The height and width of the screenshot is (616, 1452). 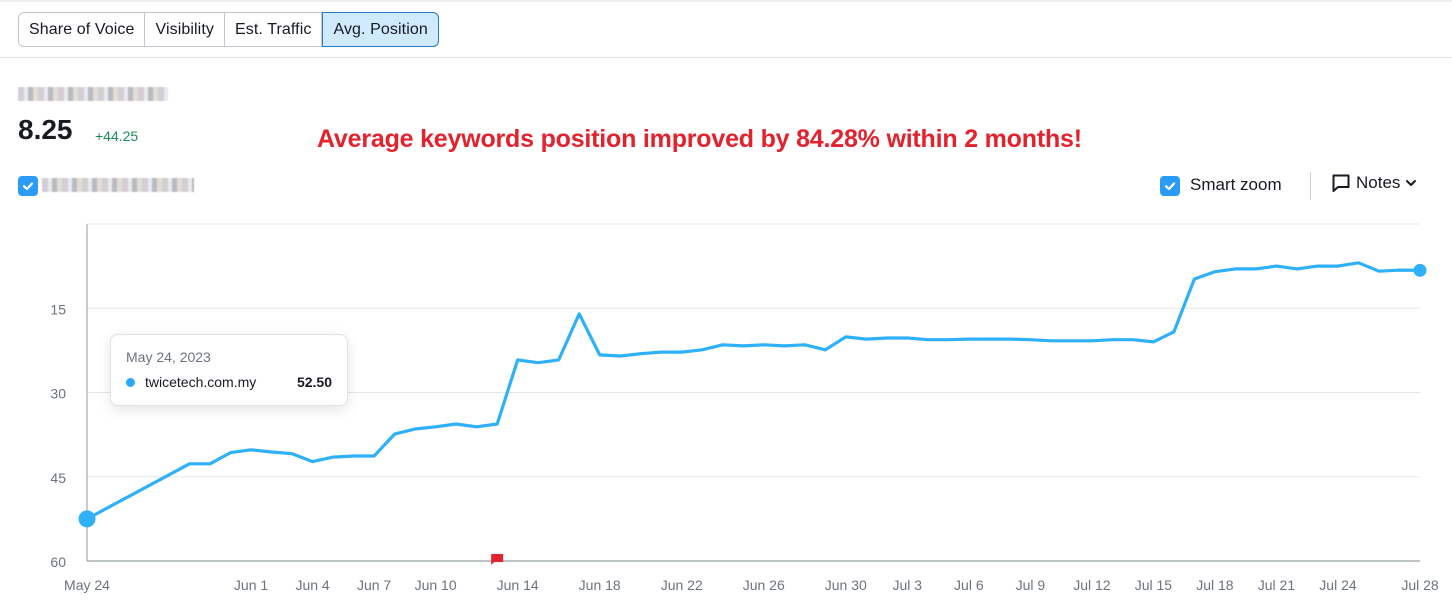 What do you see at coordinates (87, 519) in the screenshot?
I see `hover-point` at bounding box center [87, 519].